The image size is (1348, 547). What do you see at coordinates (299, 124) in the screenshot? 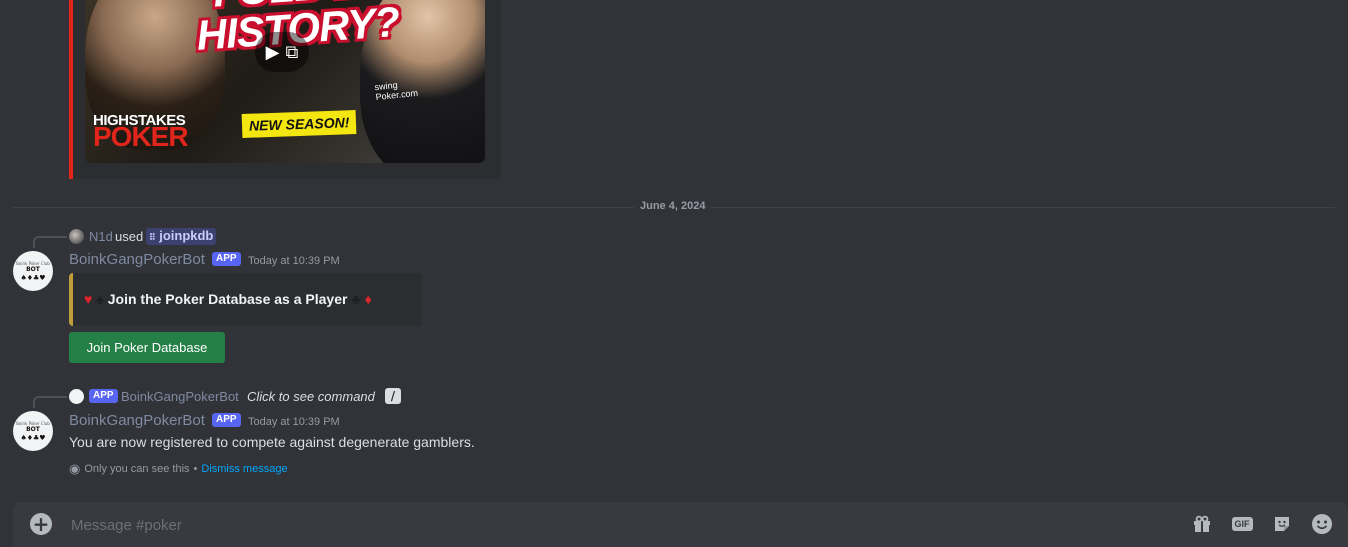
I see `new-season-badge: NEW SEASON!` at bounding box center [299, 124].